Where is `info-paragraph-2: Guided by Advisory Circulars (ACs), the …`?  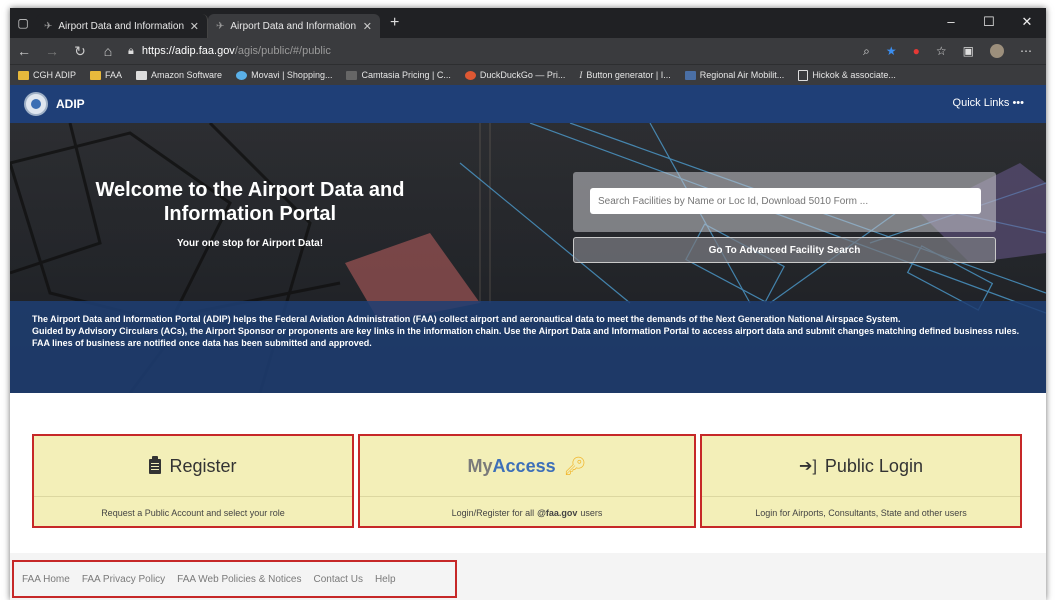 info-paragraph-2: Guided by Advisory Circulars (ACs), the … is located at coordinates (526, 337).